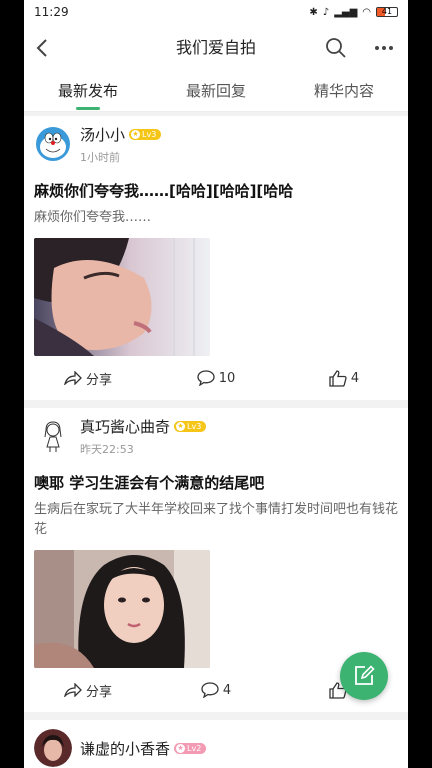 This screenshot has height=768, width=432. I want to click on page-title: 我们爱自拍, so click(215, 47).